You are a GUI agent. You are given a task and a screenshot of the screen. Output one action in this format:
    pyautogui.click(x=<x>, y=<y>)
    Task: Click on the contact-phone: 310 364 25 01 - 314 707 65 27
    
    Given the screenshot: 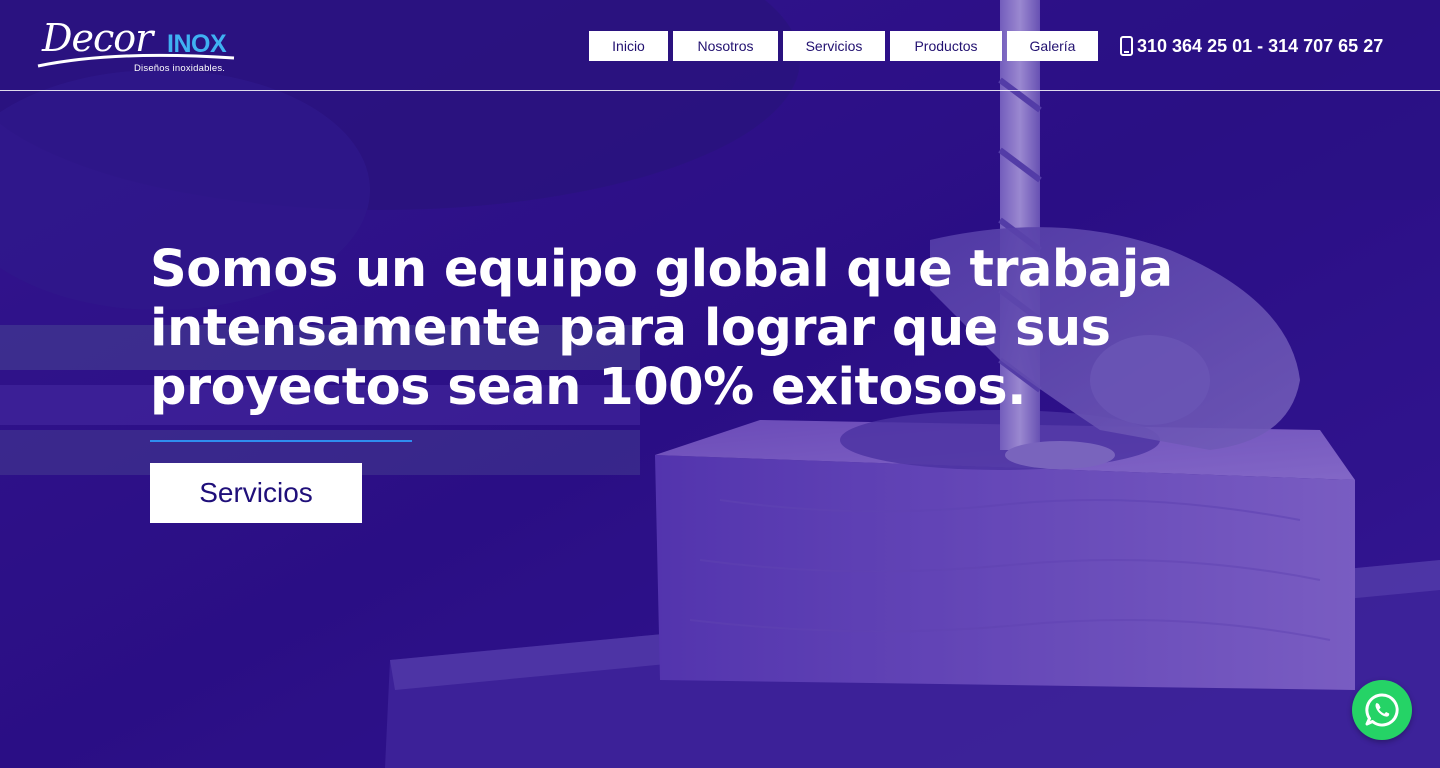 What is the action you would take?
    pyautogui.click(x=1251, y=46)
    